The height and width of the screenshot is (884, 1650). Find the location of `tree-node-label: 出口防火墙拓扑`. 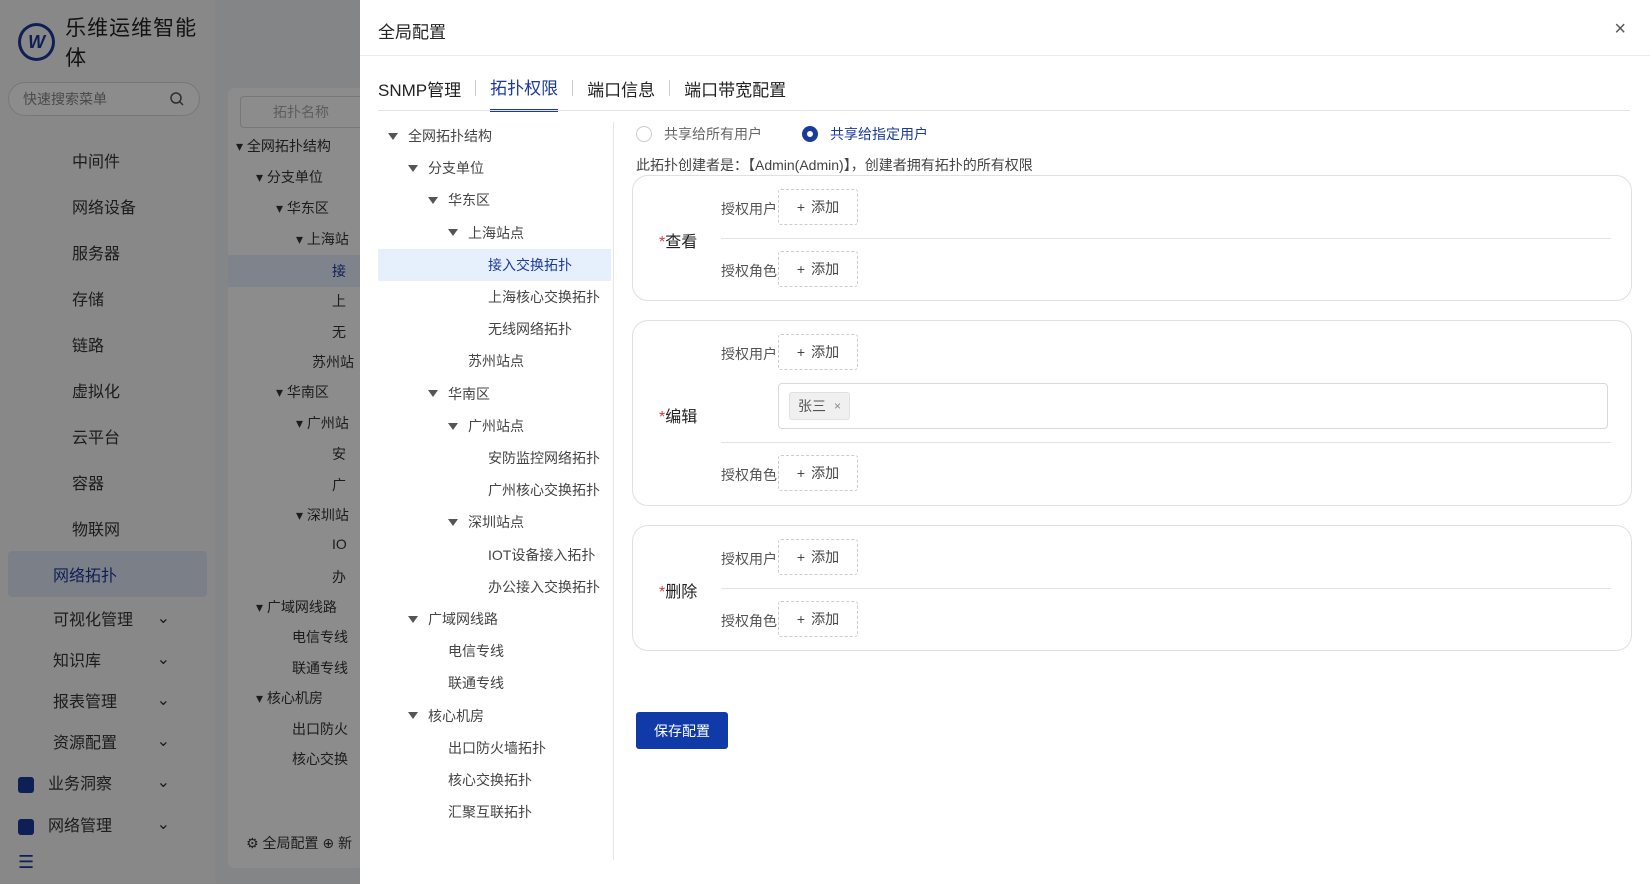

tree-node-label: 出口防火墙拓扑 is located at coordinates (497, 747).